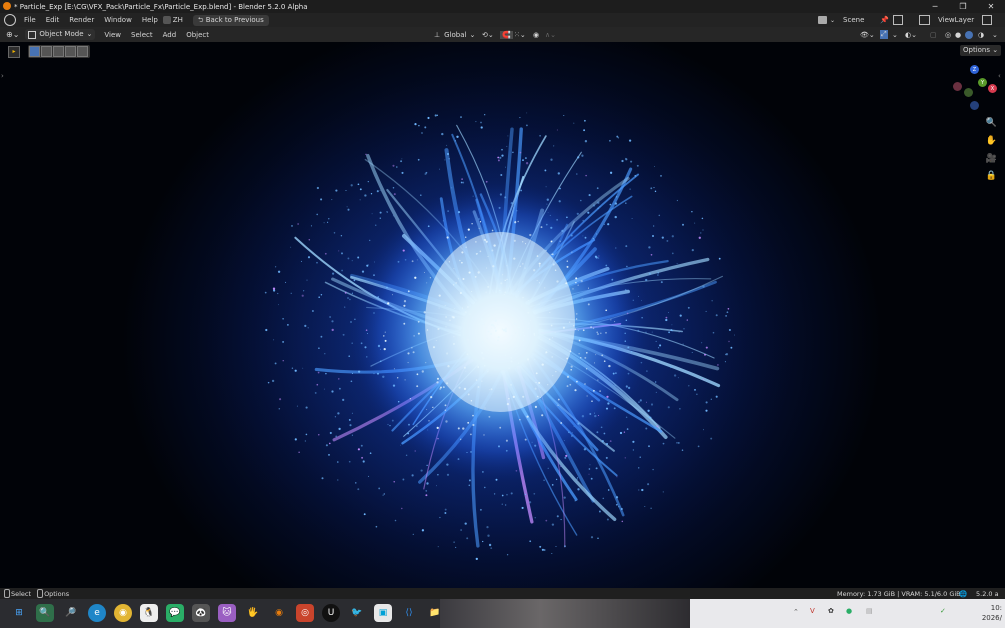 The width and height of the screenshot is (1005, 628). I want to click on wireframe-shading-icon: ◎, so click(948, 35).